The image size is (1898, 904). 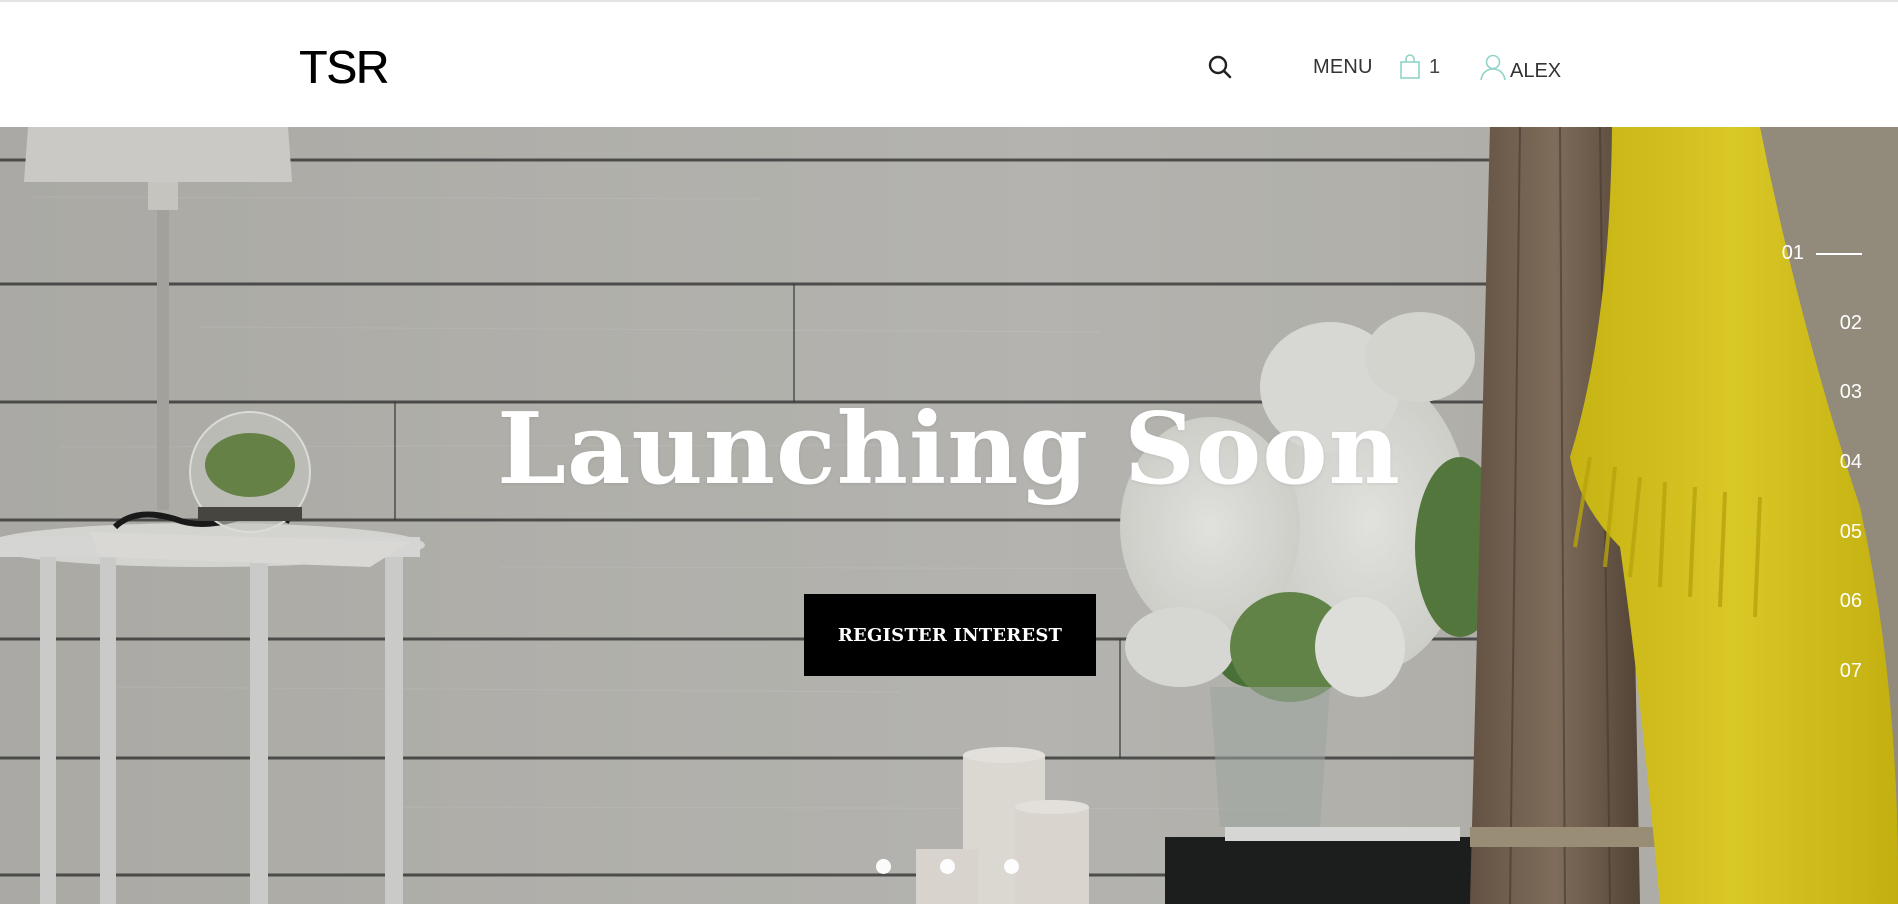 I want to click on site-logo: TSR, so click(x=344, y=67).